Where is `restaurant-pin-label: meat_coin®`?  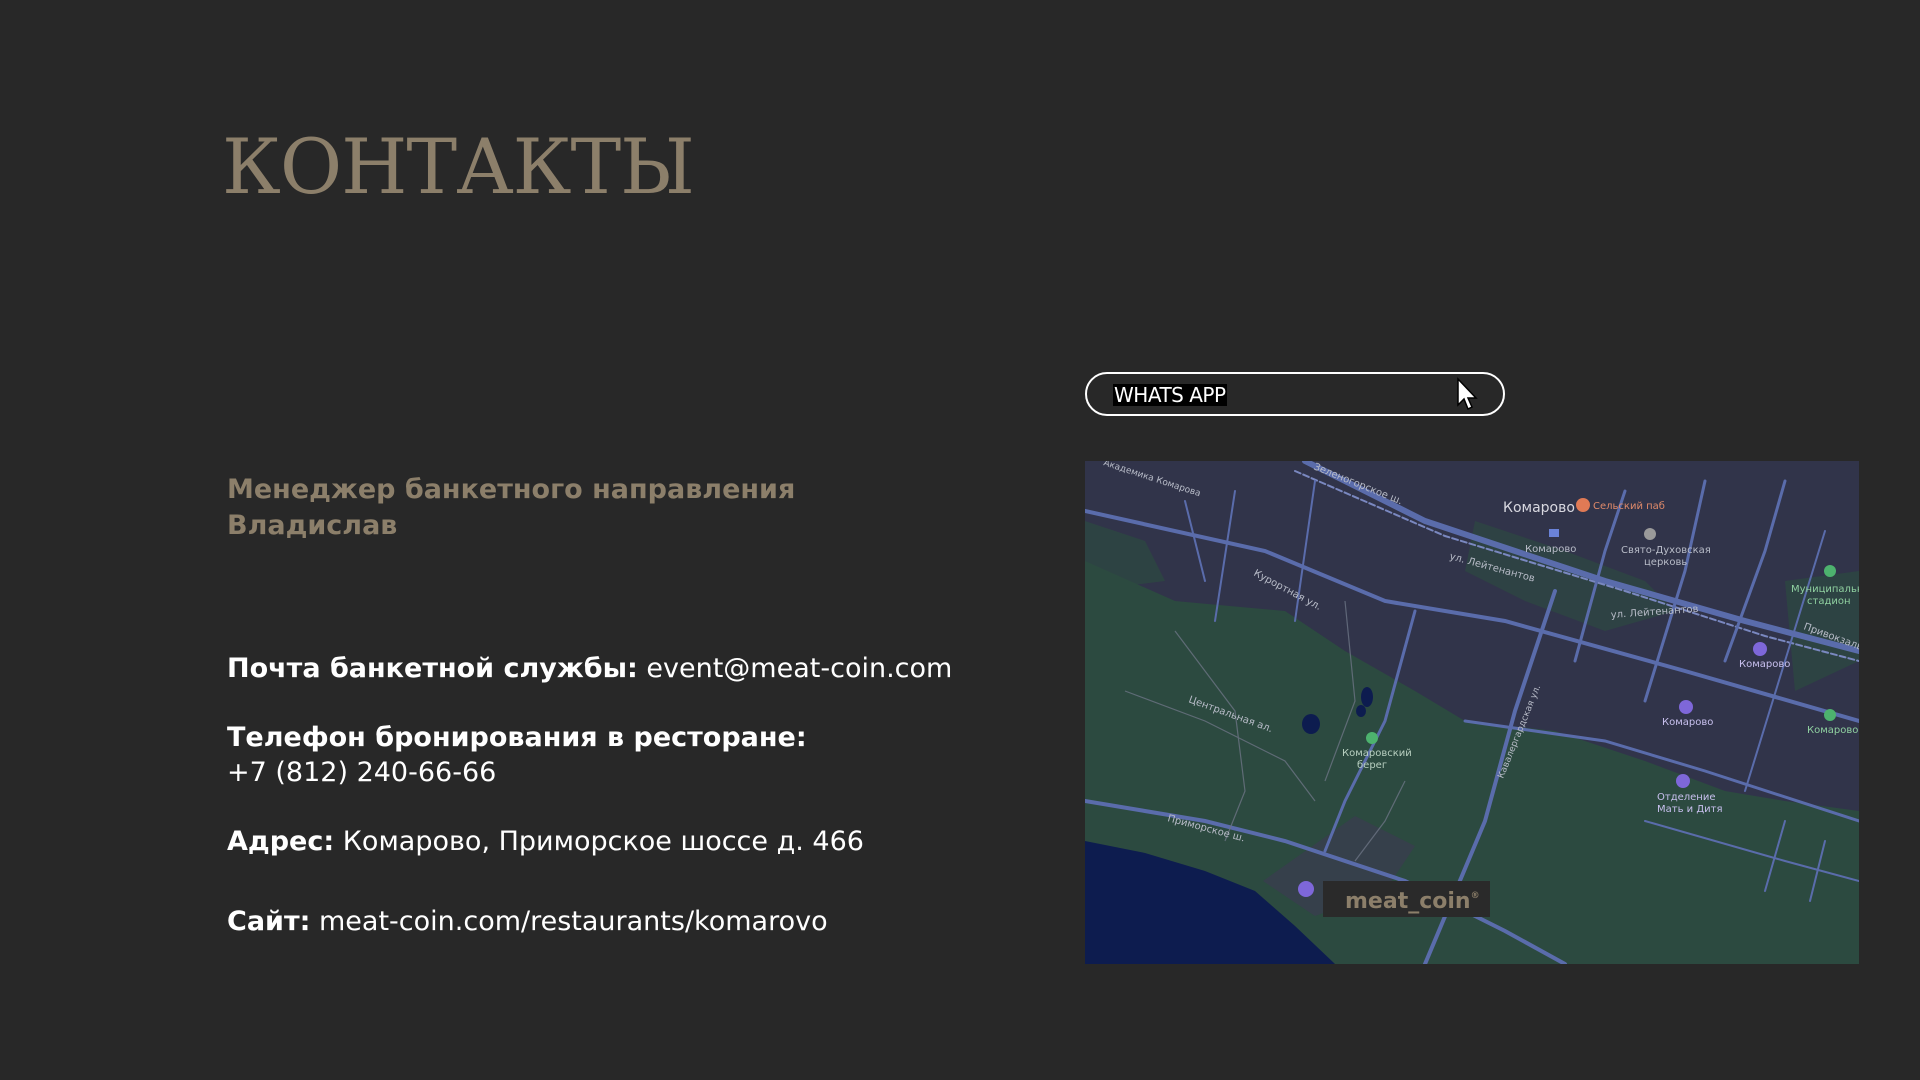
restaurant-pin-label: meat_coin® is located at coordinates (1406, 899).